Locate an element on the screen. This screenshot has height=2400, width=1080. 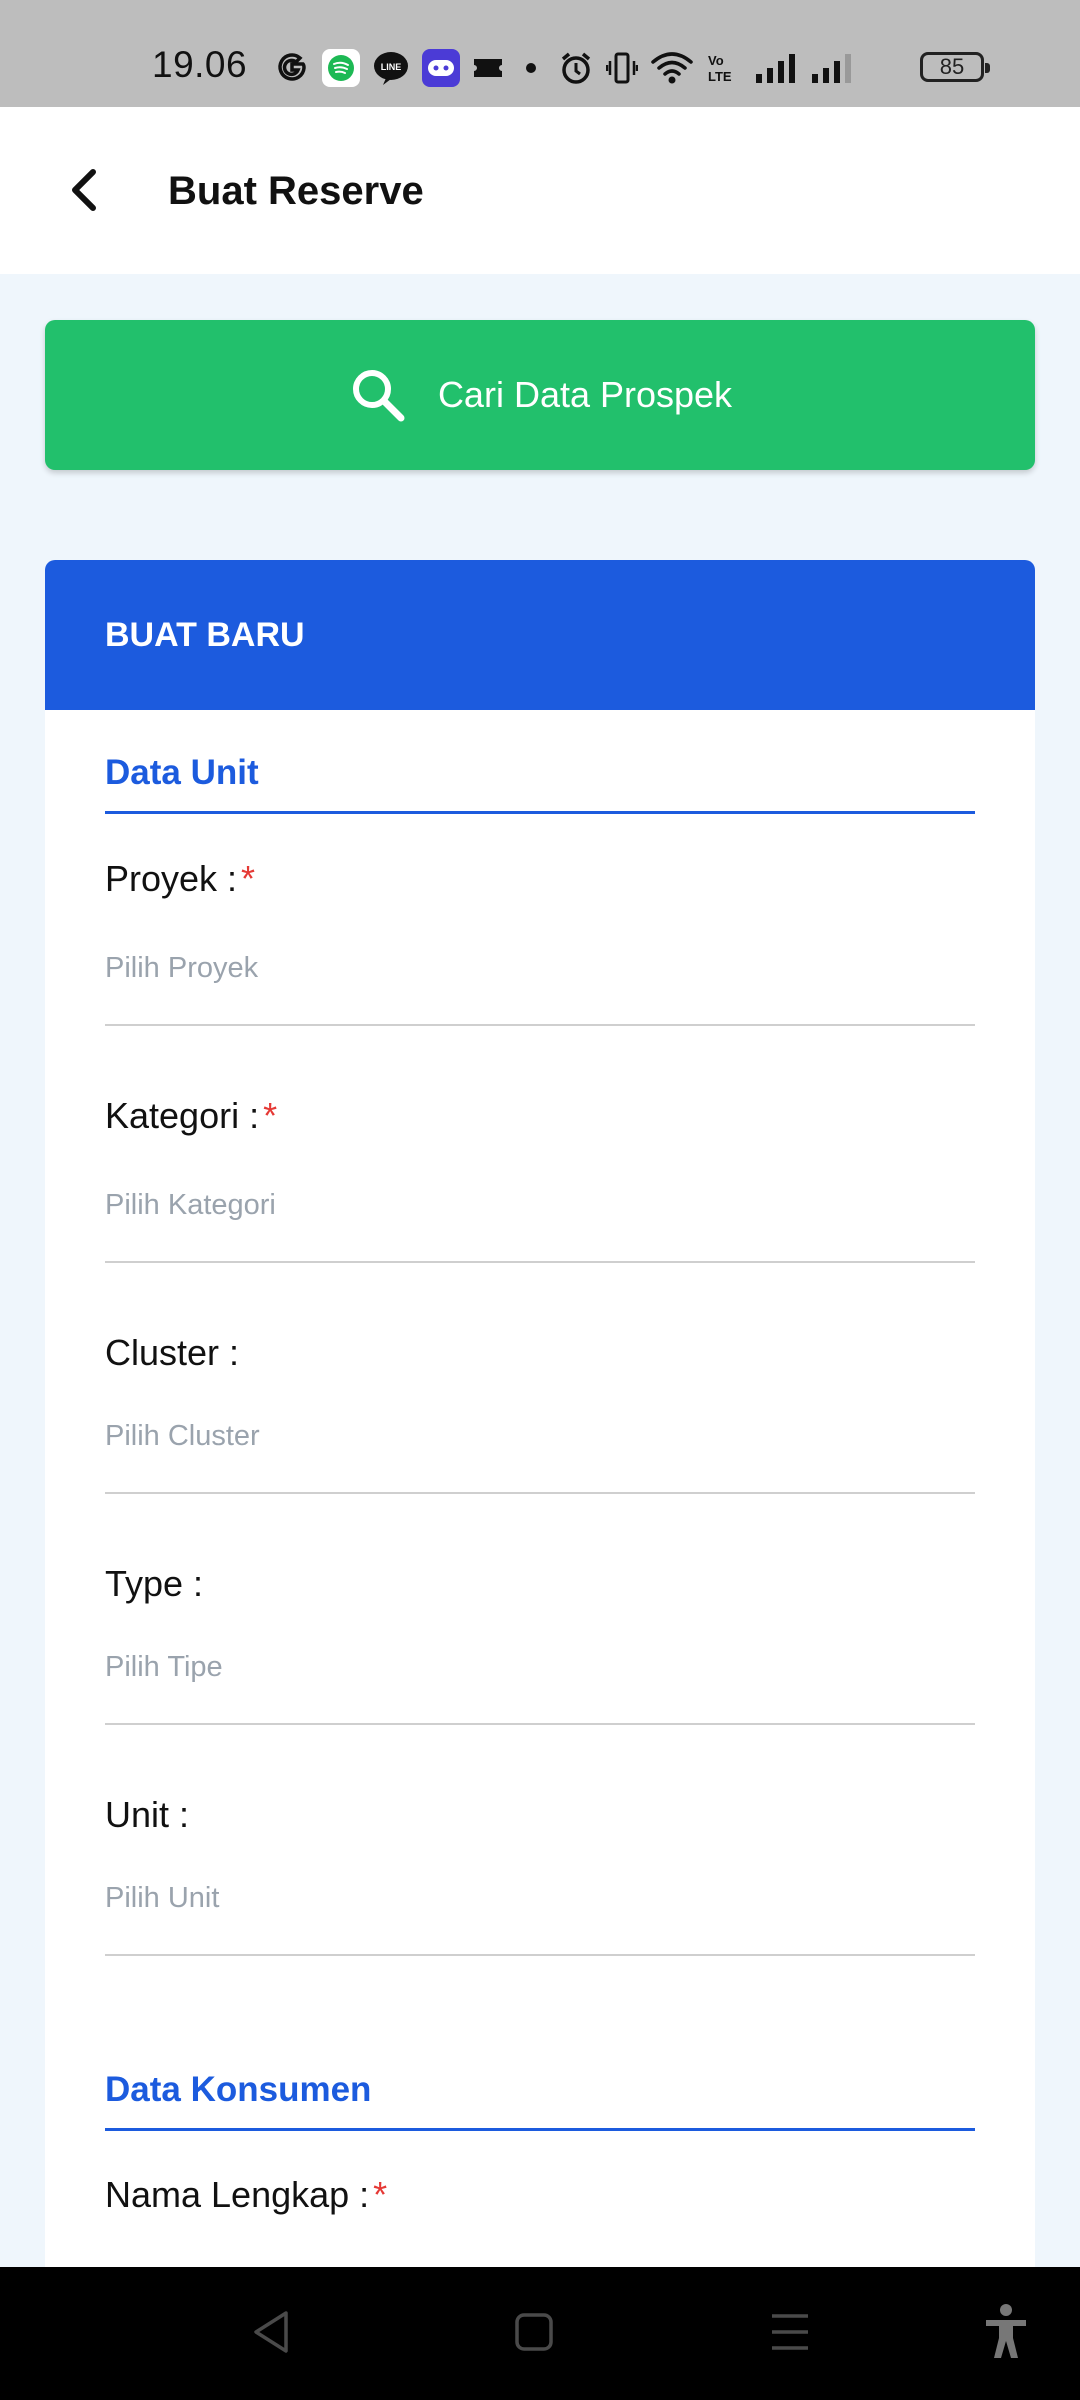
page-title: Buat Reserve is located at coordinates (296, 191).